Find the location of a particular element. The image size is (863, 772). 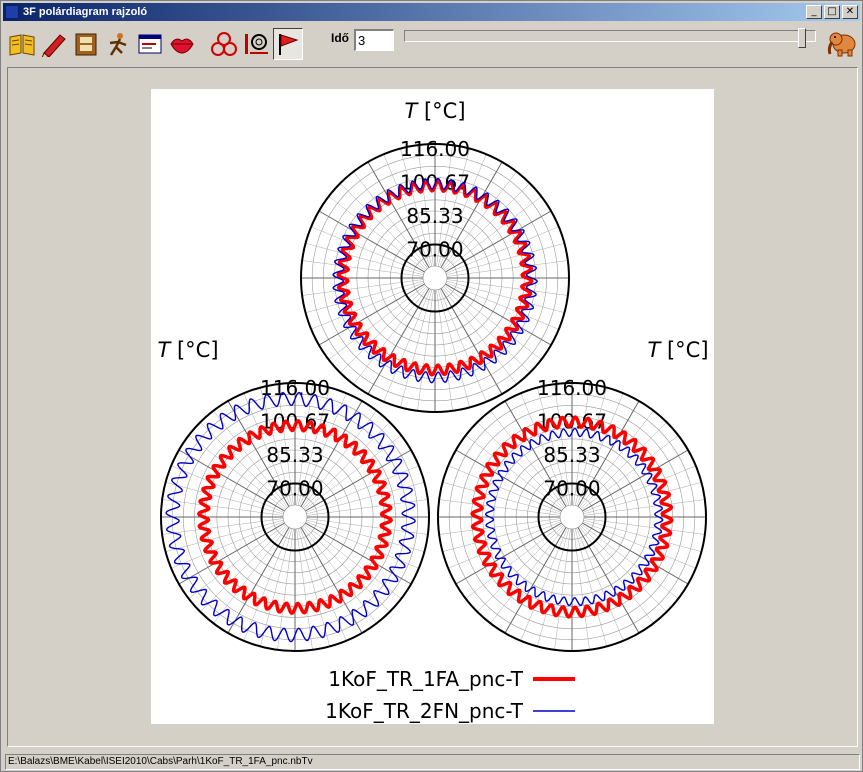

time-label: Idő is located at coordinates (340, 38).